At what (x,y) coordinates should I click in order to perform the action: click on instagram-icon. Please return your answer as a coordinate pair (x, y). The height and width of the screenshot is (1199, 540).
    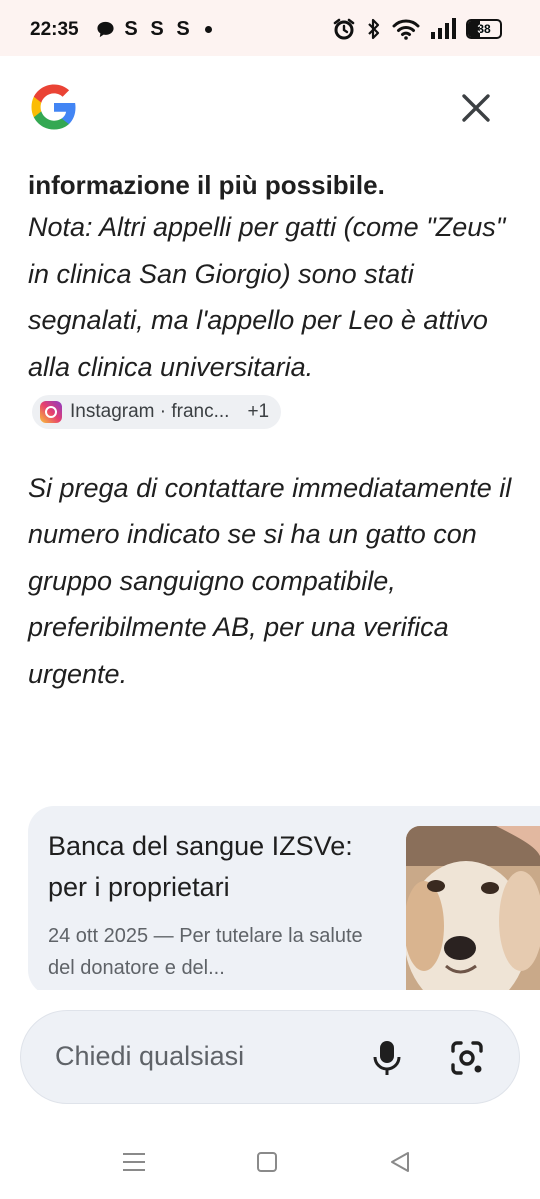
    Looking at the image, I should click on (51, 412).